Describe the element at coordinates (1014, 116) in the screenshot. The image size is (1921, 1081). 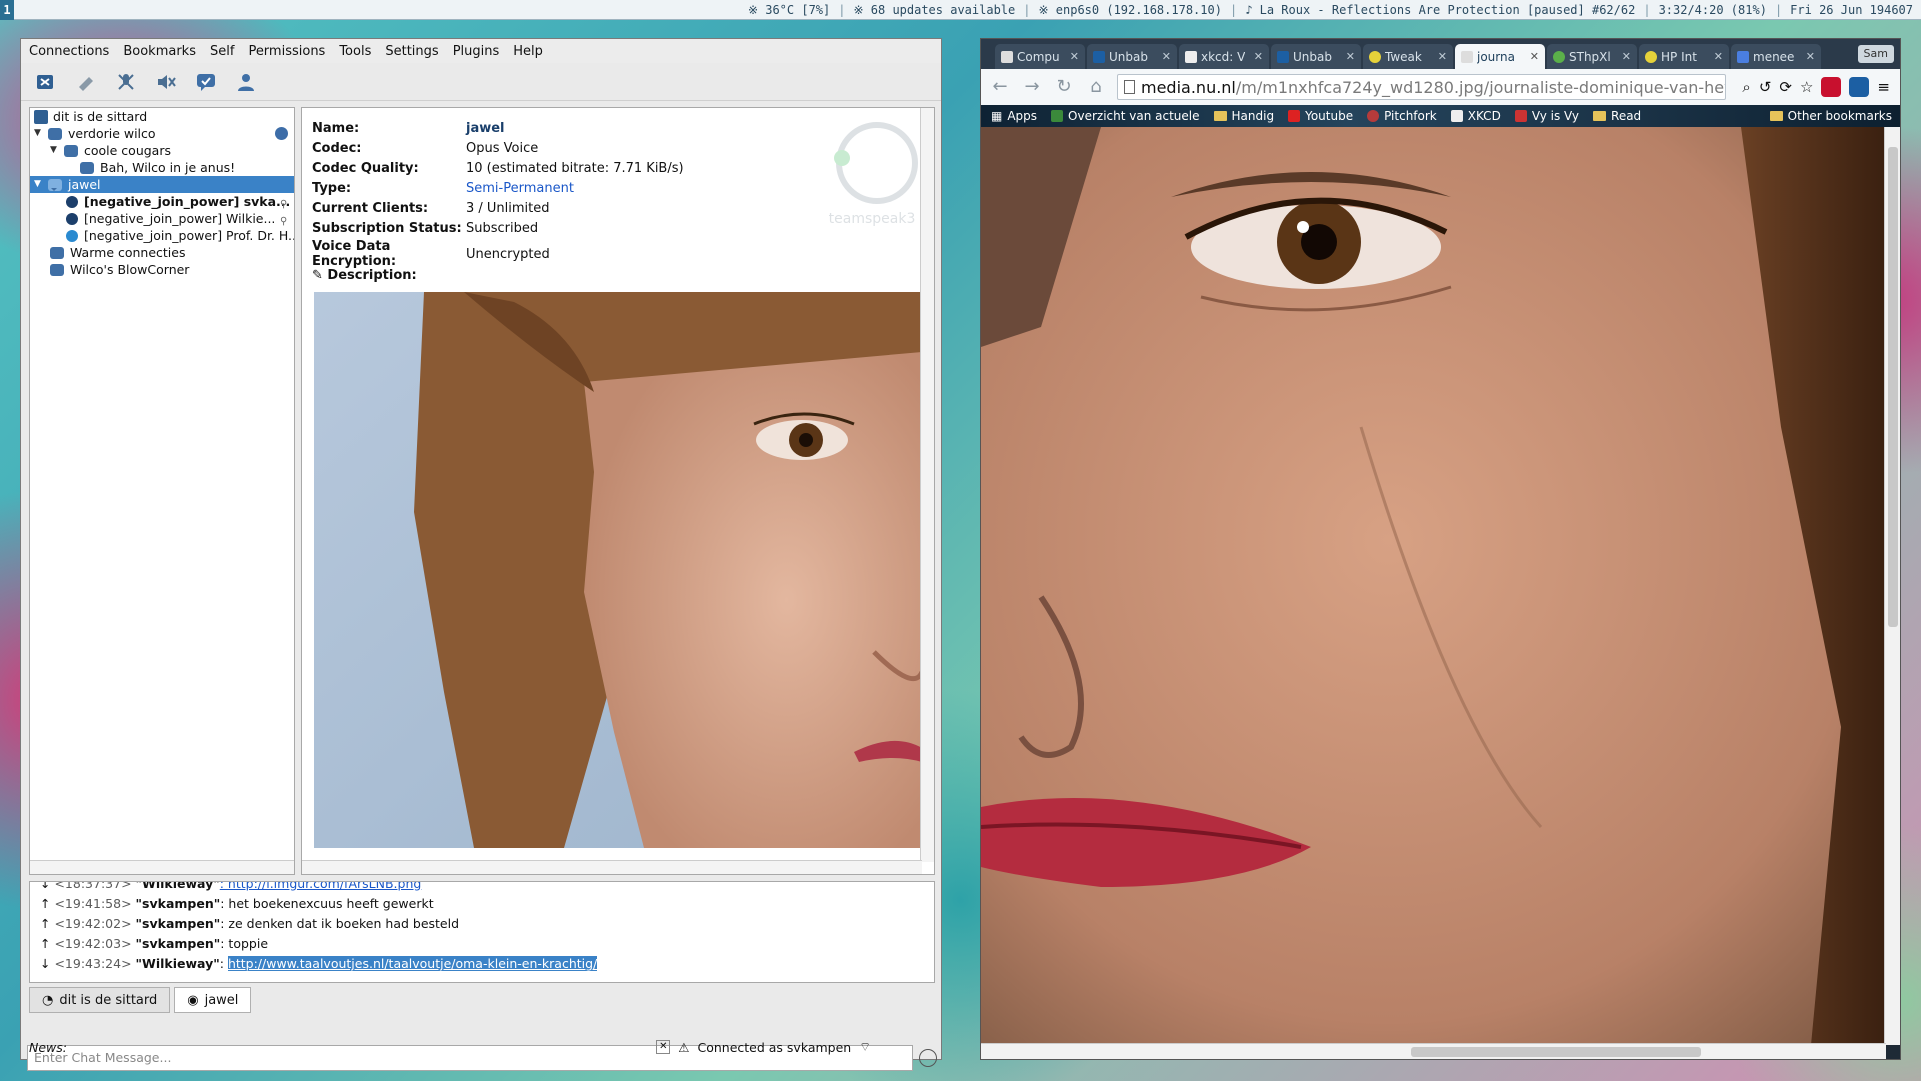
I see `bookmark-apps: ▦ Apps` at that location.